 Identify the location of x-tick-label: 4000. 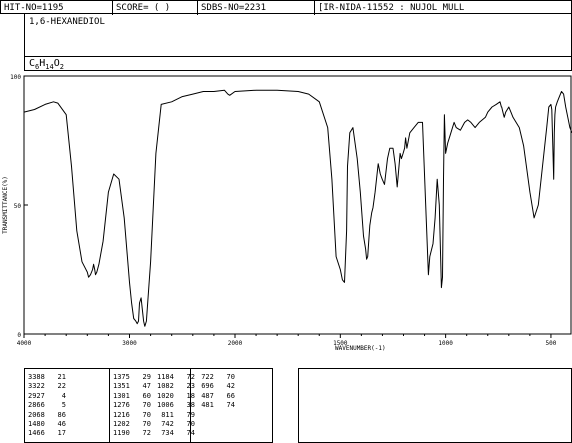
(24, 343).